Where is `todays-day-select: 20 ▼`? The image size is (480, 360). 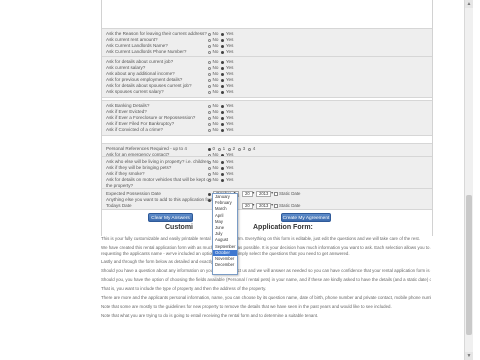 todays-day-select: 20 ▼ is located at coordinates (249, 205).